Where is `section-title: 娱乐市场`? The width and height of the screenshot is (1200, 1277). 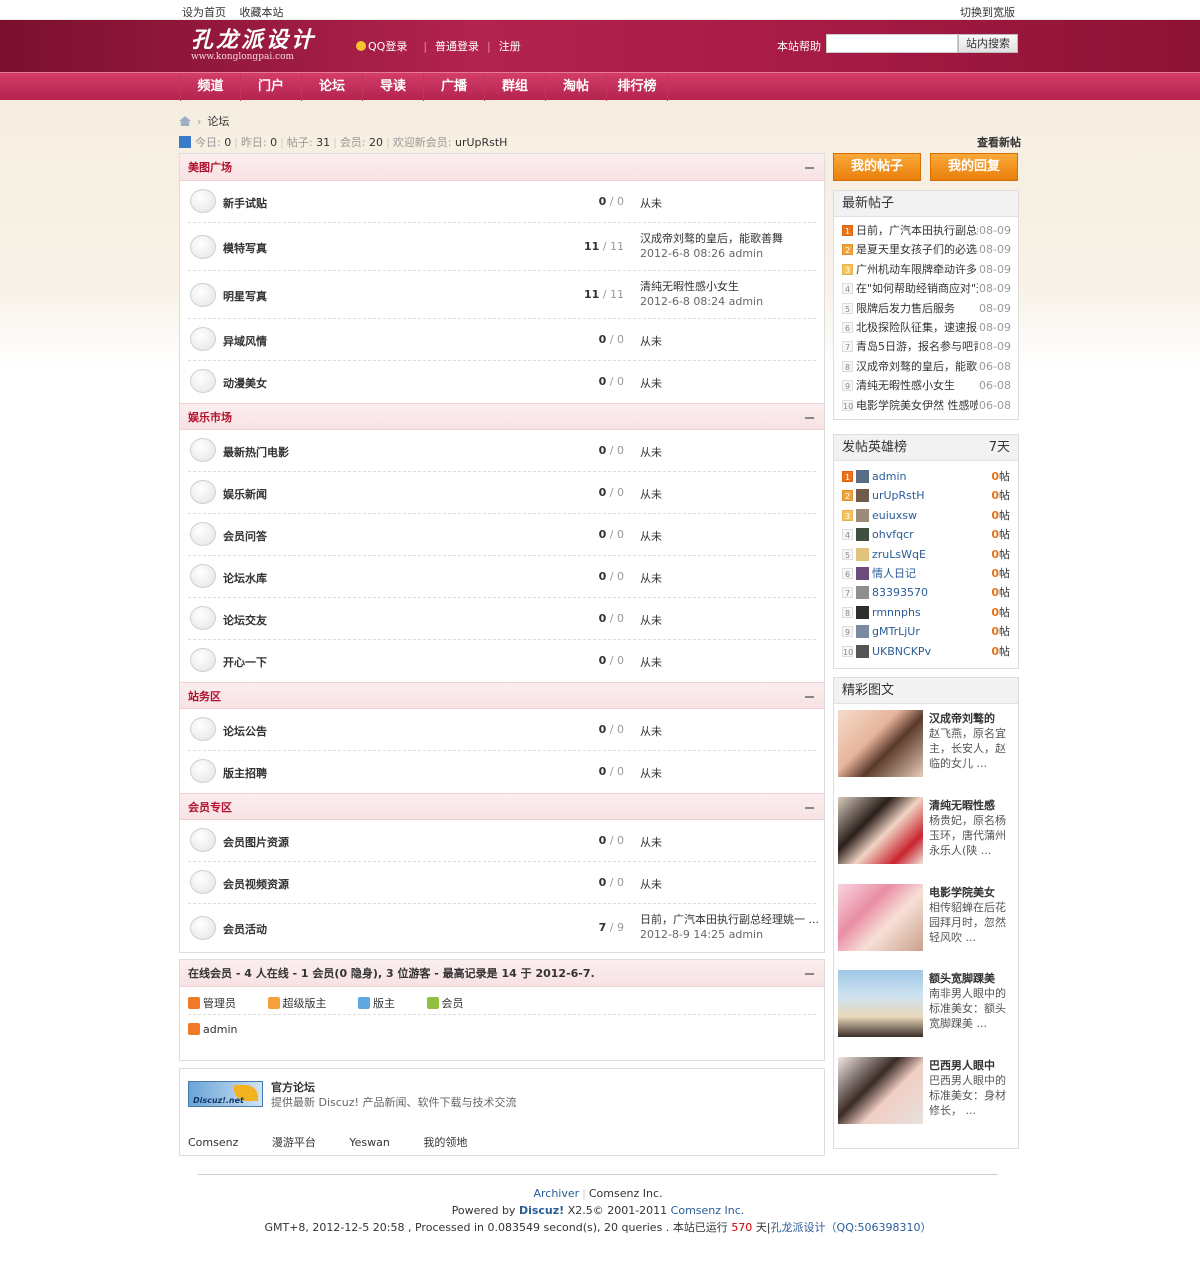 section-title: 娱乐市场 is located at coordinates (210, 417).